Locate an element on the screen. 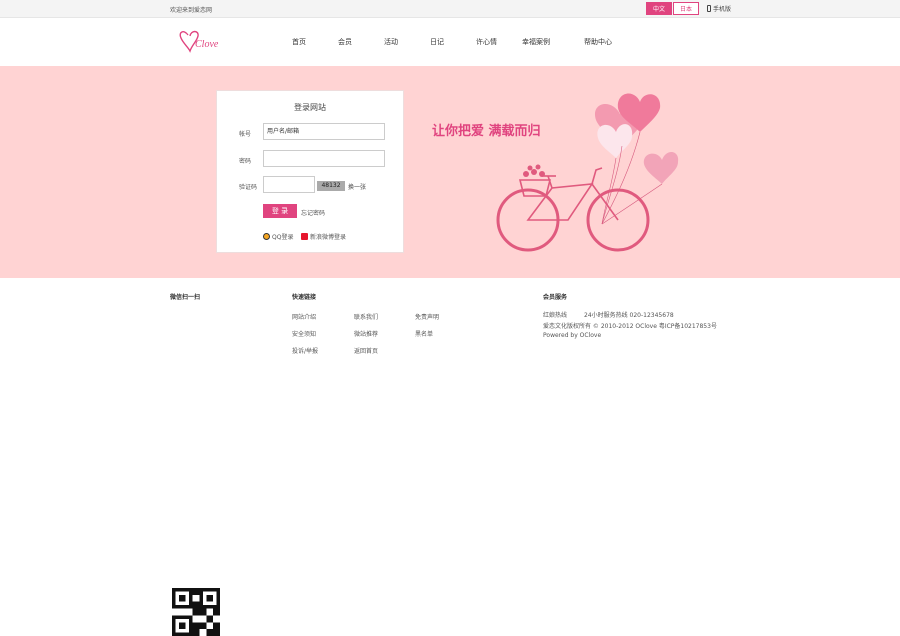  footer-link-disclaimer: 免责声明 is located at coordinates (427, 316).